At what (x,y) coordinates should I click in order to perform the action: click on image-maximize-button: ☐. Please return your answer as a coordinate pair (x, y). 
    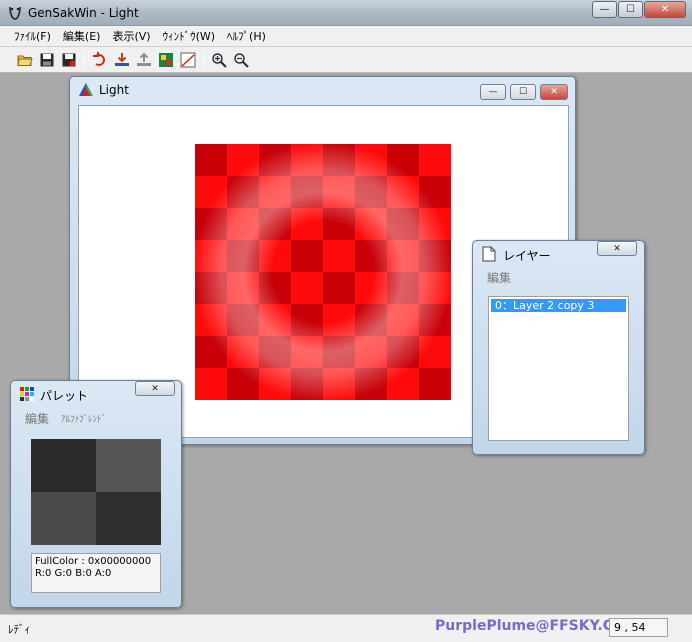
    Looking at the image, I should click on (523, 92).